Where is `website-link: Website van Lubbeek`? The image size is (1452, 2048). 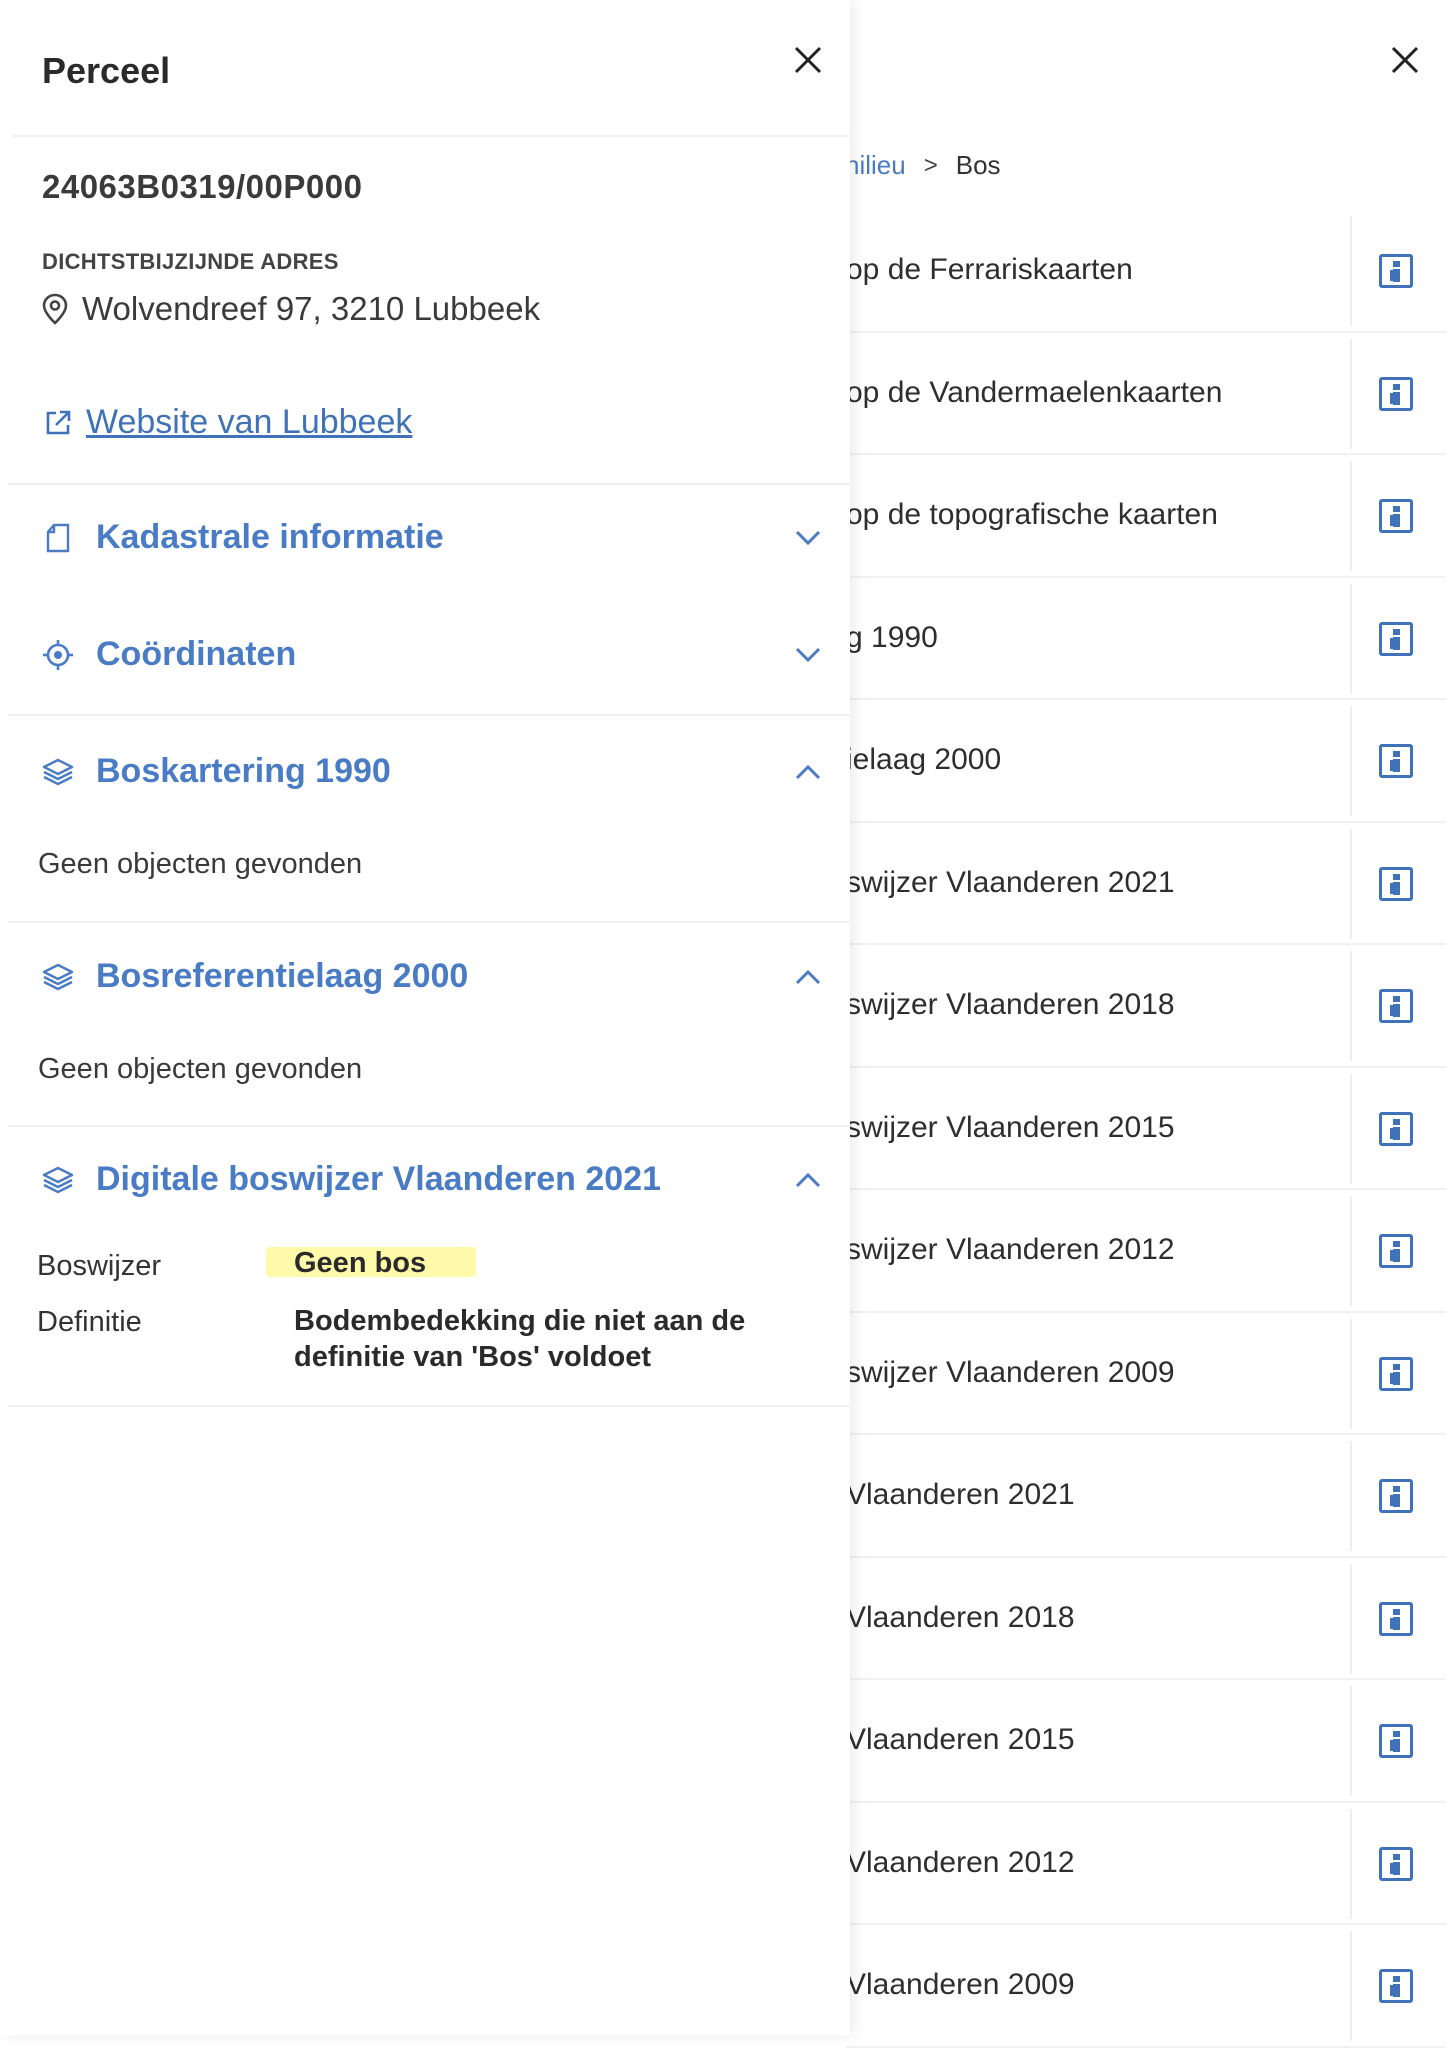 website-link: Website van Lubbeek is located at coordinates (249, 422).